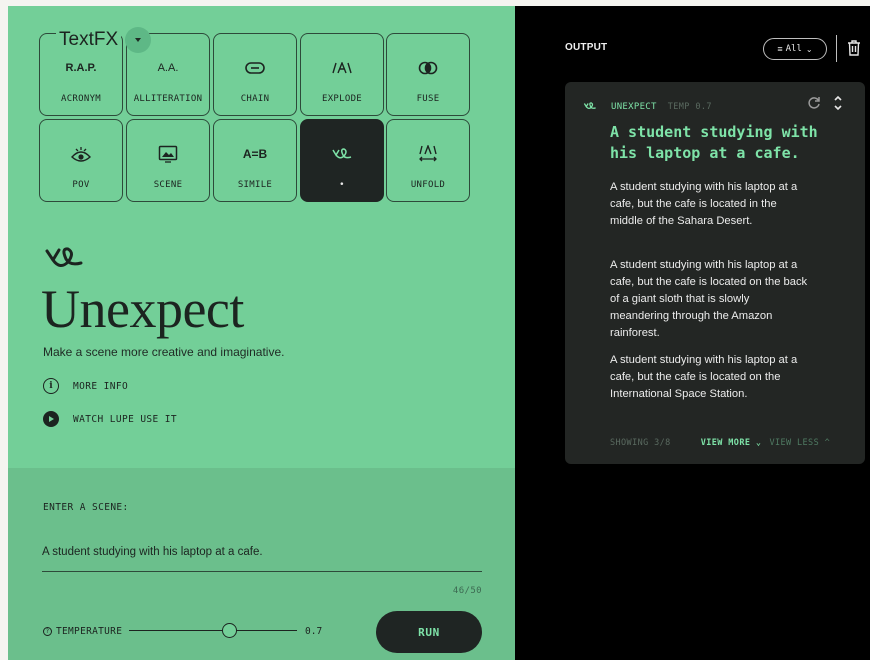  Describe the element at coordinates (81, 68) in the screenshot. I see `acronym-icon: R.A.P.` at that location.